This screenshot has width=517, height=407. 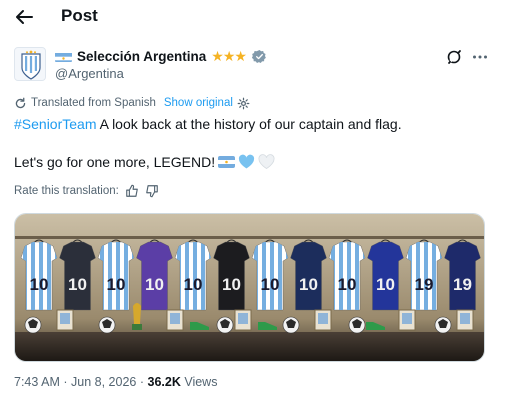 I want to click on page-title: Post, so click(x=79, y=15).